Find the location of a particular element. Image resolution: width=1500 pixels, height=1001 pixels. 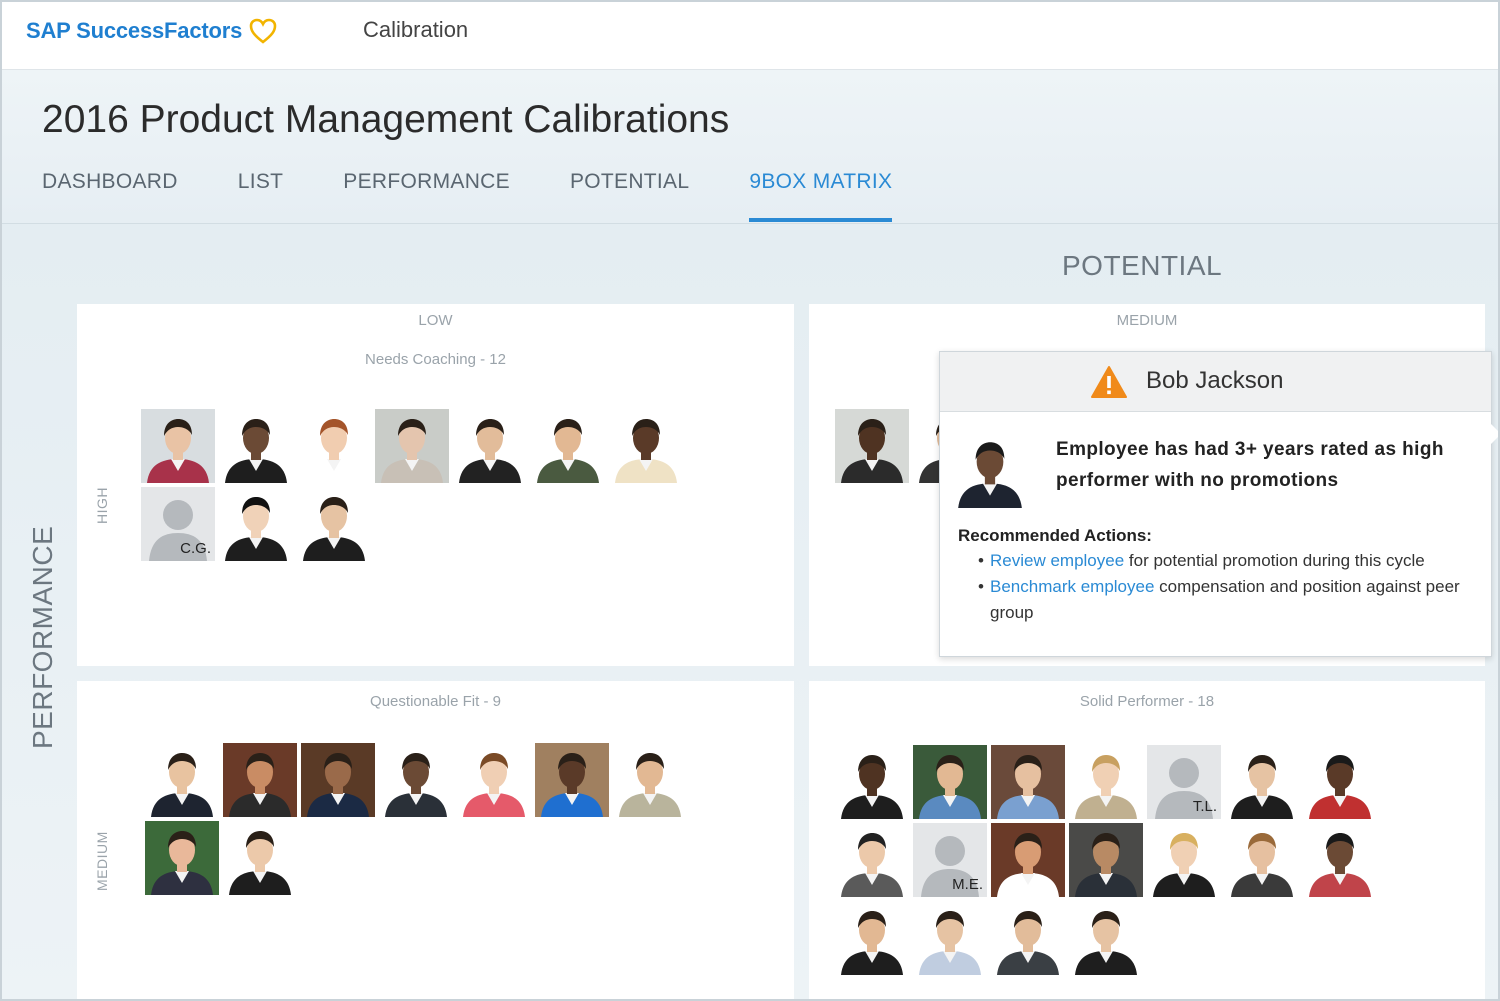

employee-initials: C.G. is located at coordinates (195, 548).